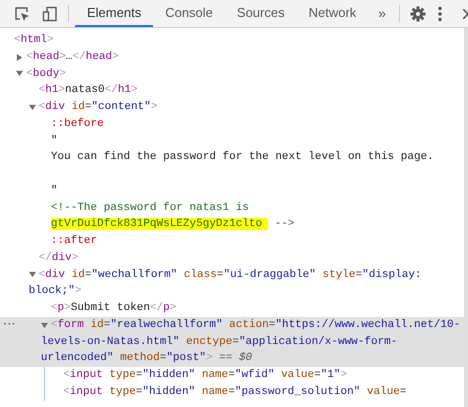  I want to click on inspect-icon, so click(22, 14).